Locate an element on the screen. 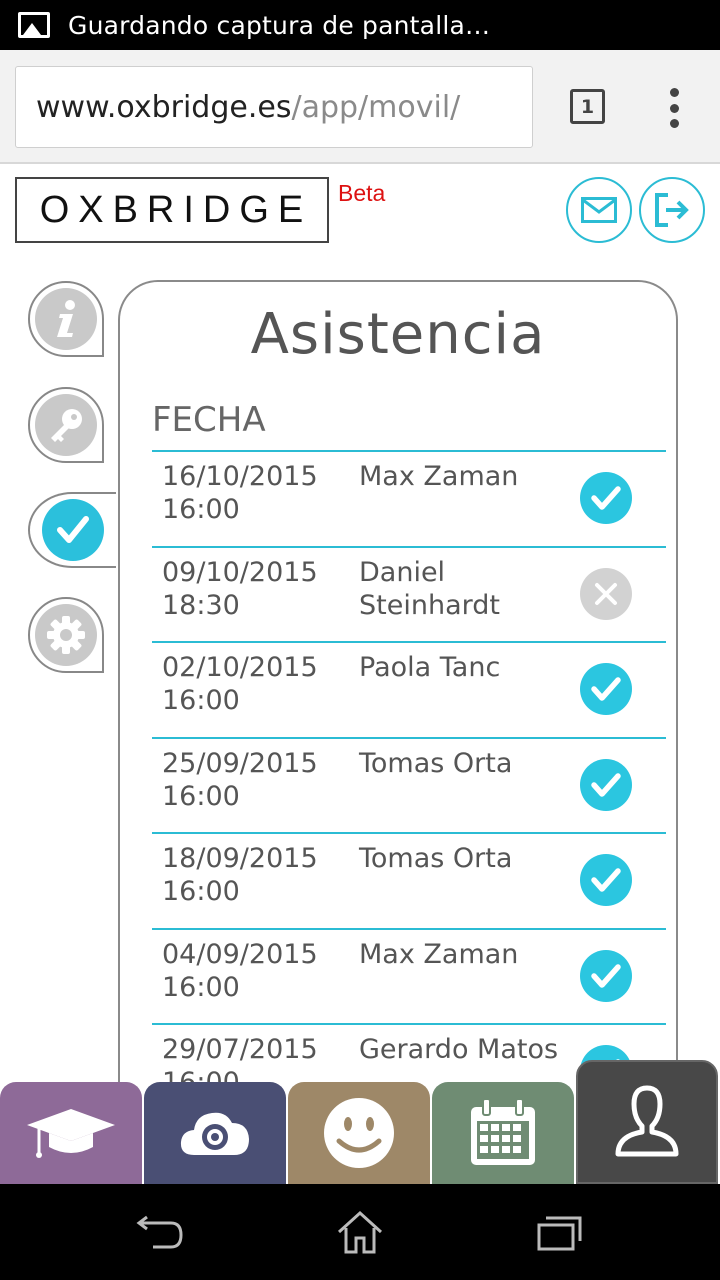 The image size is (720, 1280). back-button is located at coordinates (159, 1232).